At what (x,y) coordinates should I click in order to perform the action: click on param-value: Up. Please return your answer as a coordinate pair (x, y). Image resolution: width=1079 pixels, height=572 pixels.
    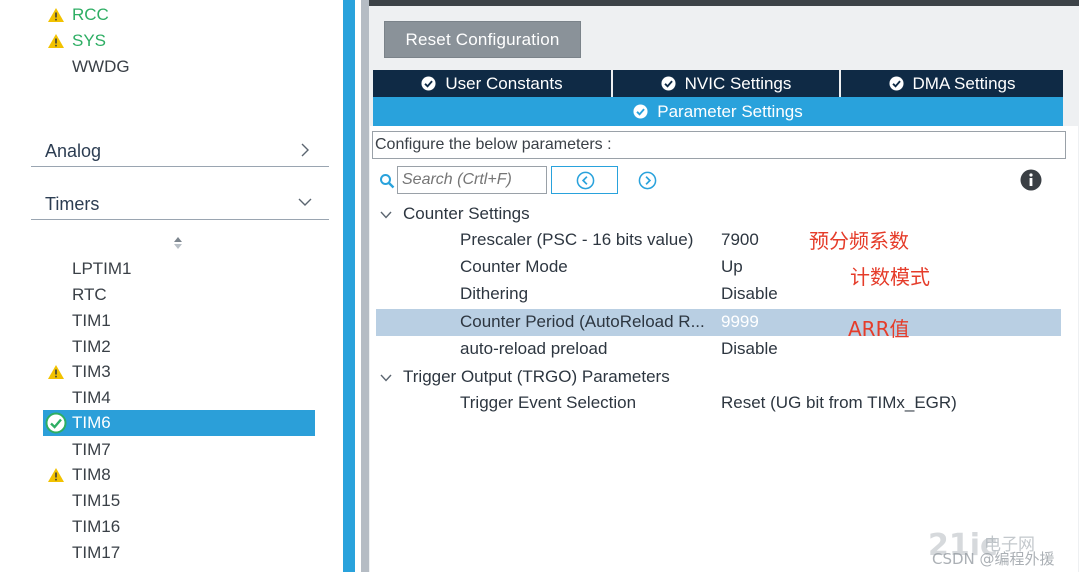
    Looking at the image, I should click on (732, 267).